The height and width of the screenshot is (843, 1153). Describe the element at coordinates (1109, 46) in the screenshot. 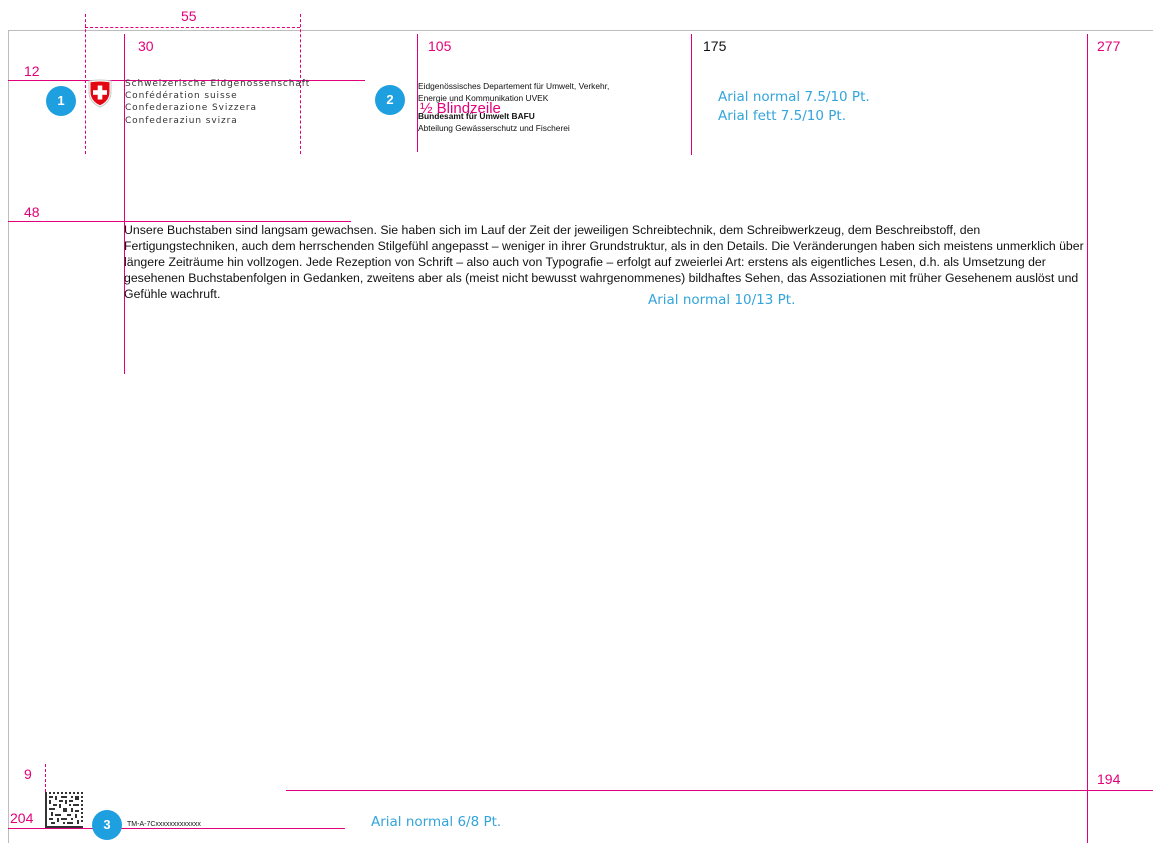

I see `measure-277: 277` at that location.